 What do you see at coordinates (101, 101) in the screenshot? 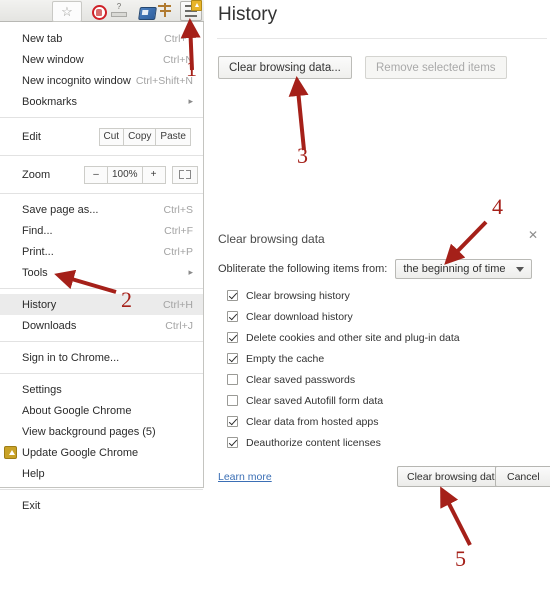
I see `menu-item-bookmarks: Bookmarks ▸` at bounding box center [101, 101].